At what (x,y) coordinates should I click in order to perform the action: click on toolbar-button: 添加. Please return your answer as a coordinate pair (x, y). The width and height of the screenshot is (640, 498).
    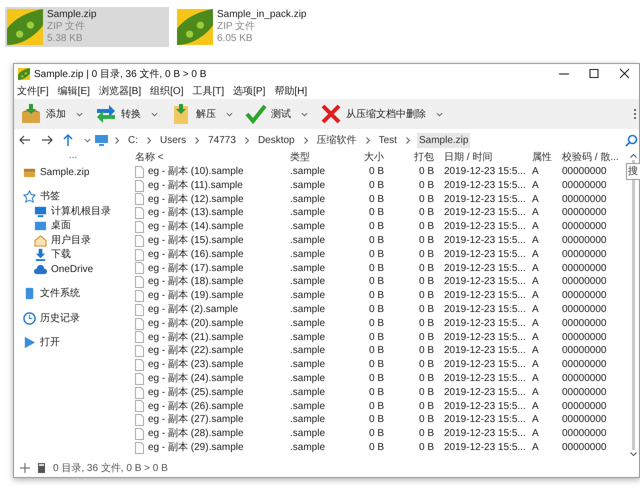
    Looking at the image, I should click on (51, 114).